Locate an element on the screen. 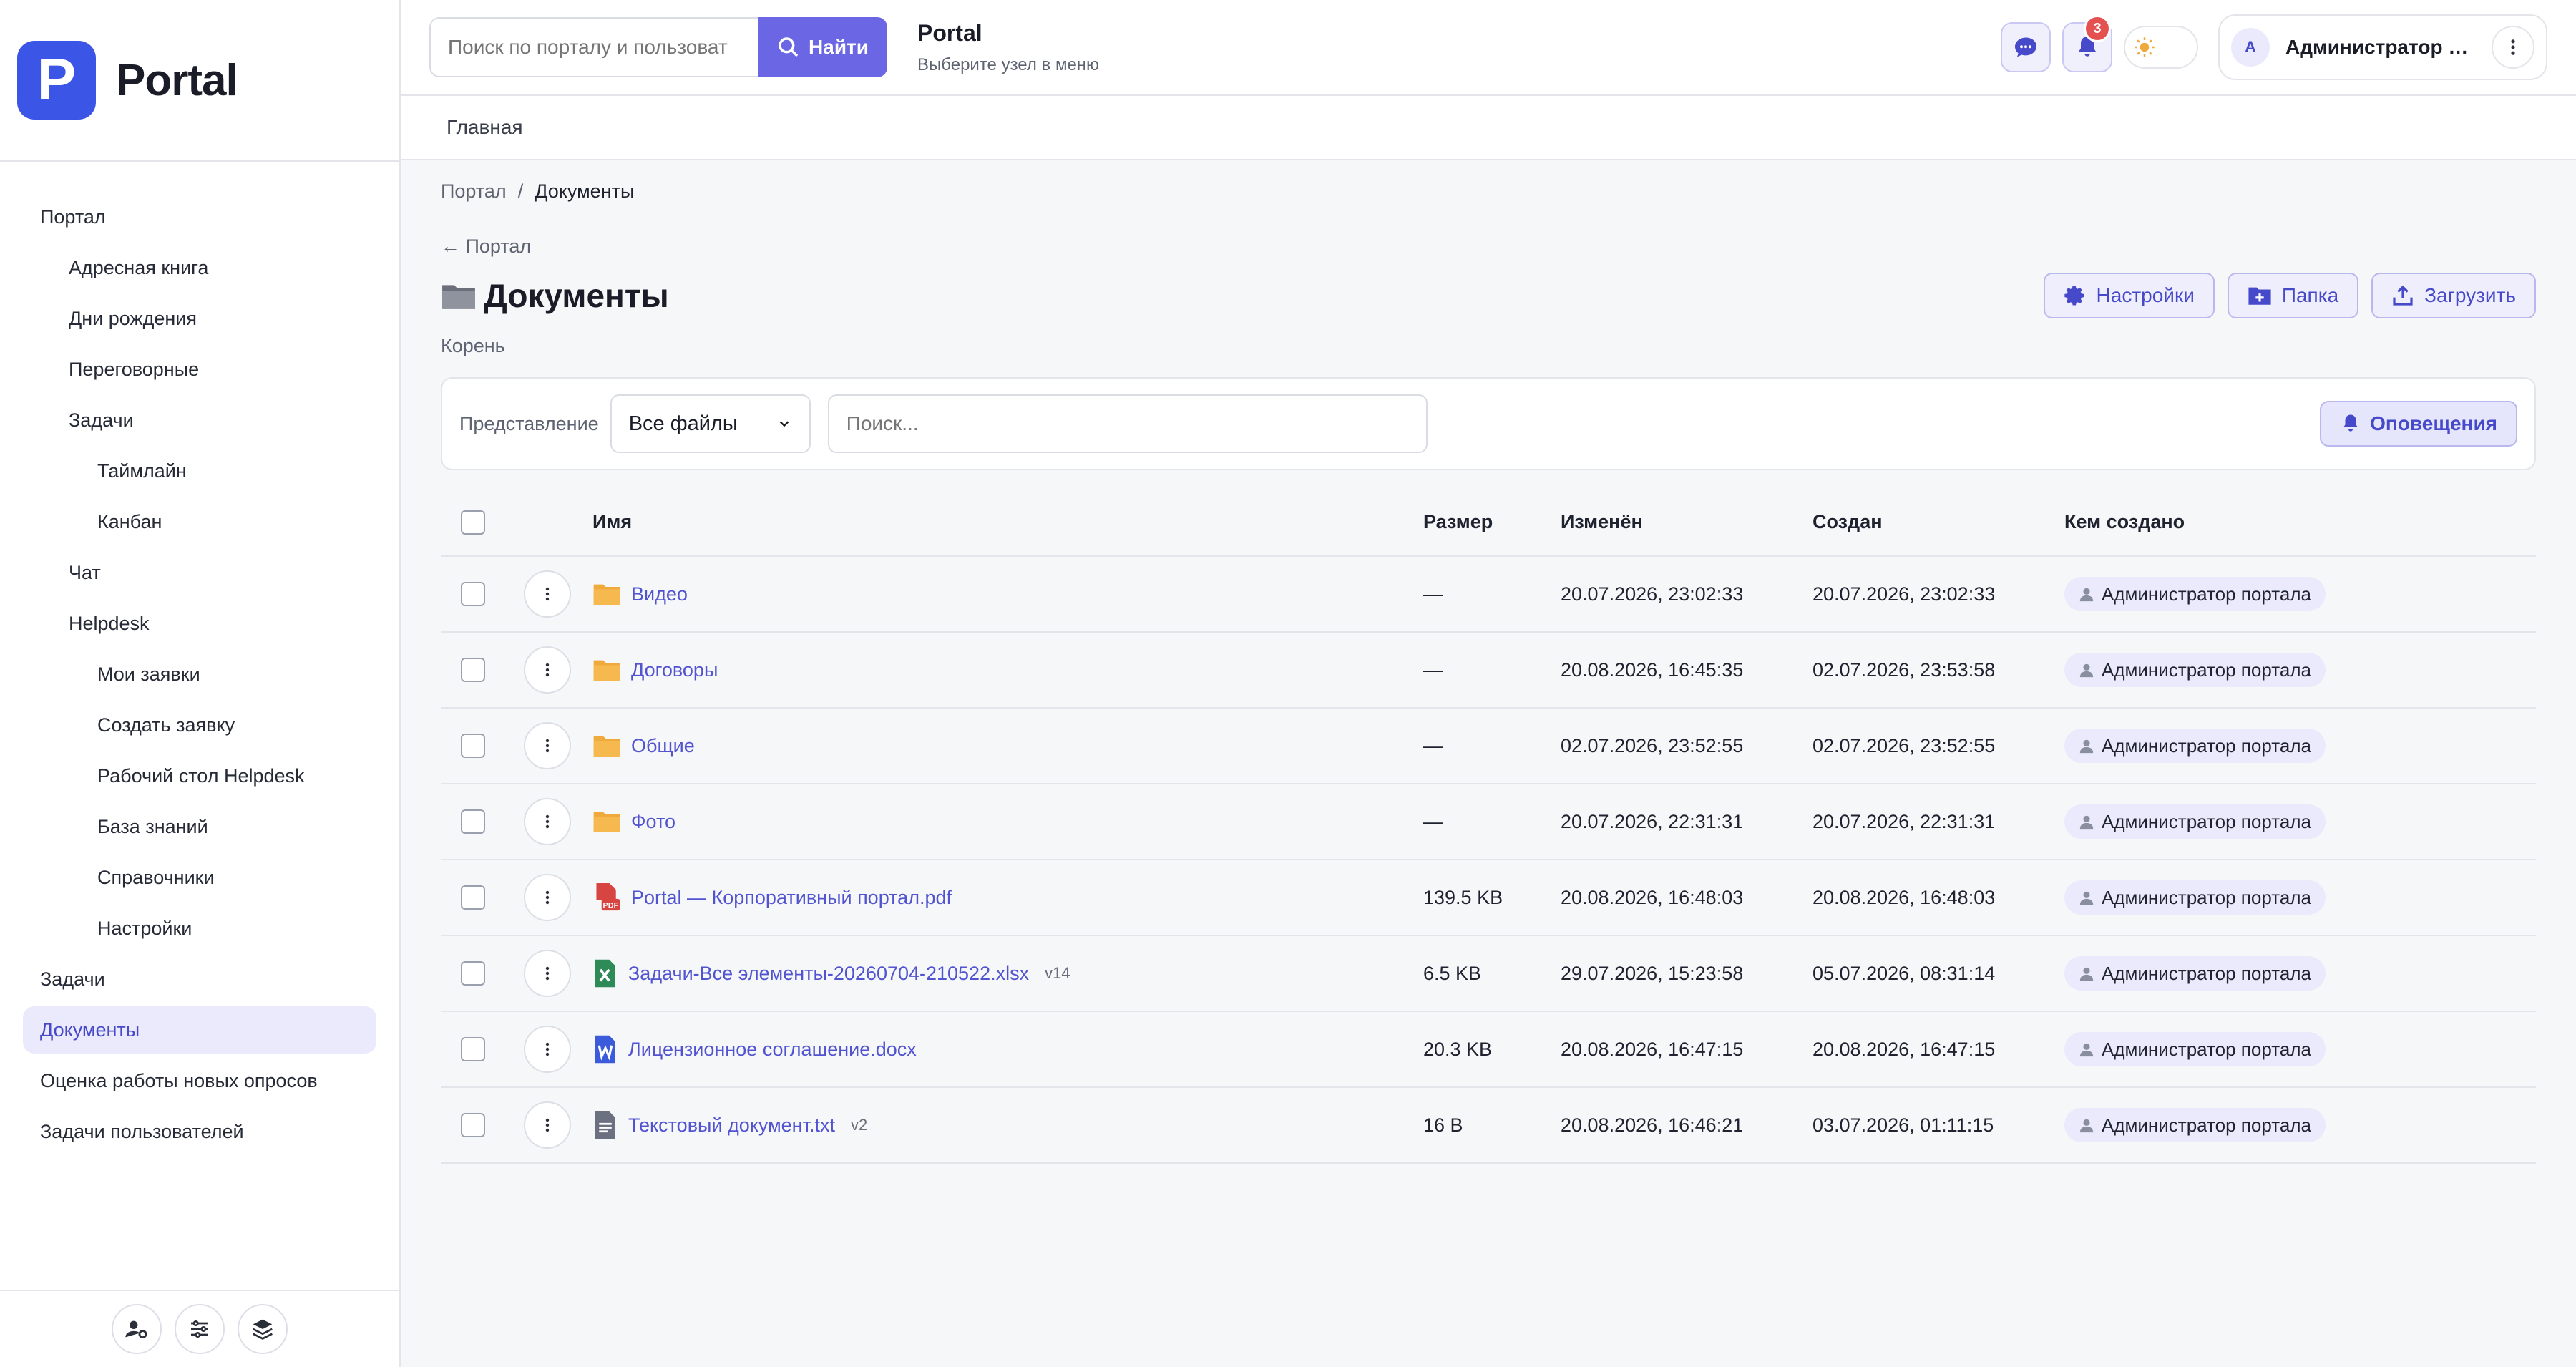 This screenshot has height=1367, width=2576. file-link: Договоры is located at coordinates (674, 670).